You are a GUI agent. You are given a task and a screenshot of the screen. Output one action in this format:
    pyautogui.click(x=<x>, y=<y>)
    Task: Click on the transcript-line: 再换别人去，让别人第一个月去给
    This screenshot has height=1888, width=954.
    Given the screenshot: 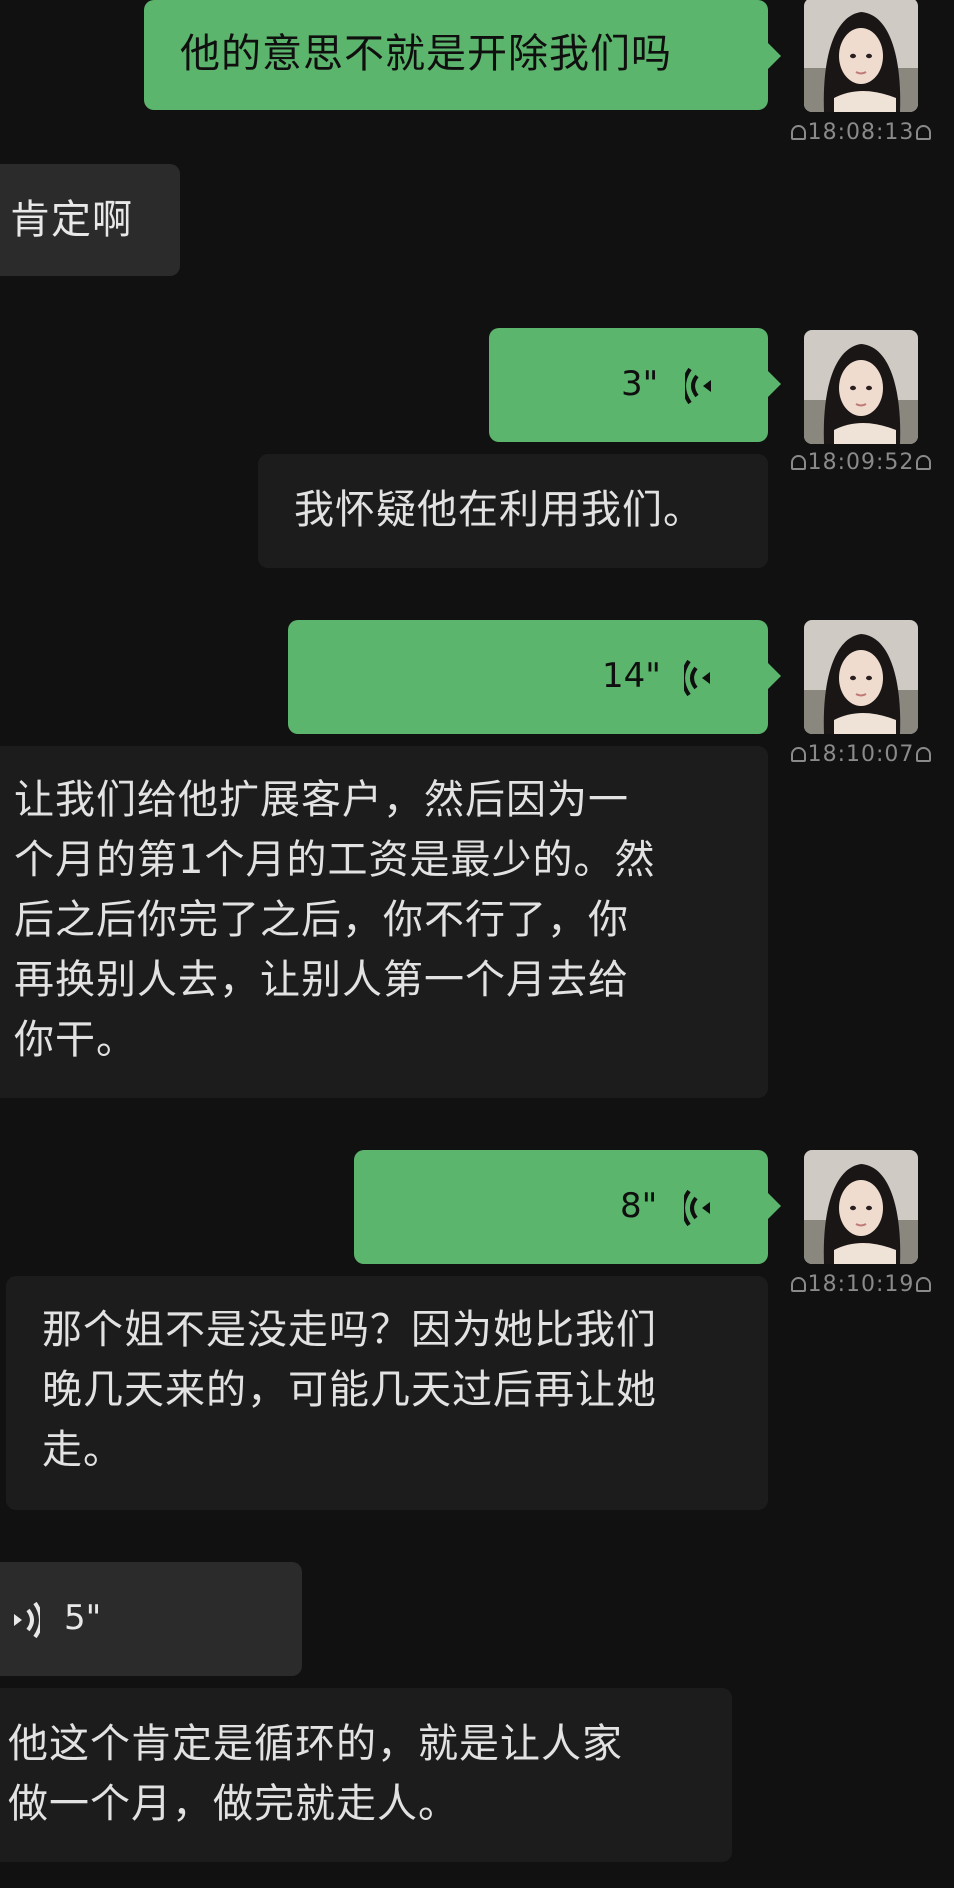 What is the action you would take?
    pyautogui.click(x=321, y=980)
    